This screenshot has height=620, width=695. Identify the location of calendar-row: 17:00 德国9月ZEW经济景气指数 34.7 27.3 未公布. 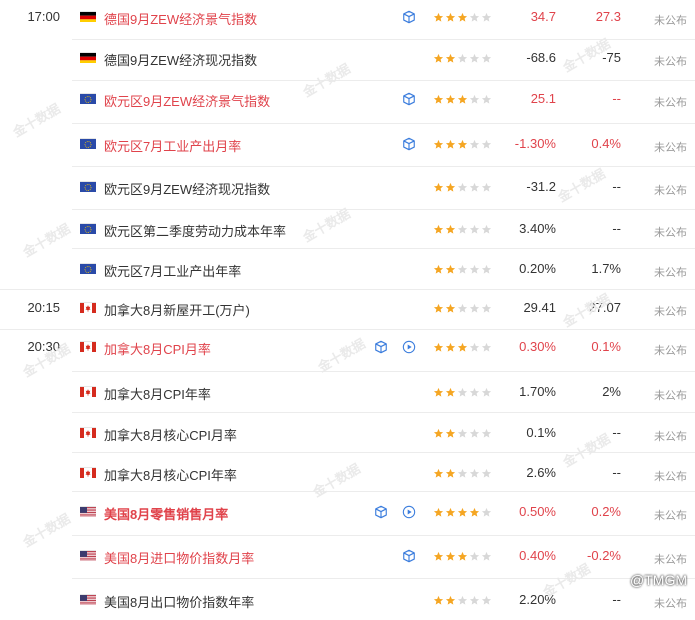
(347, 20).